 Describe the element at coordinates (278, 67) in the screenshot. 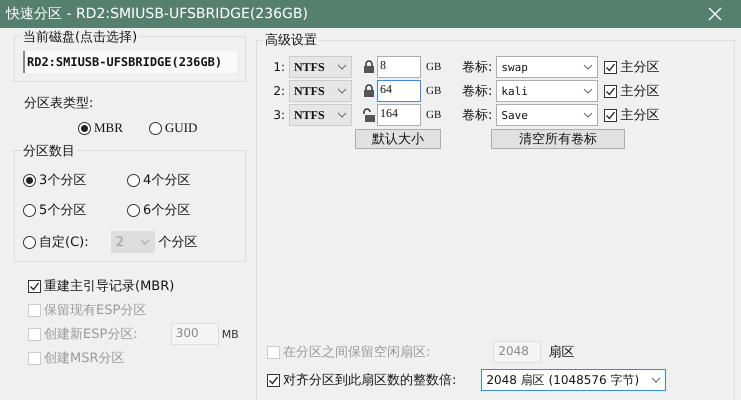

I see `row-label: 1:` at that location.